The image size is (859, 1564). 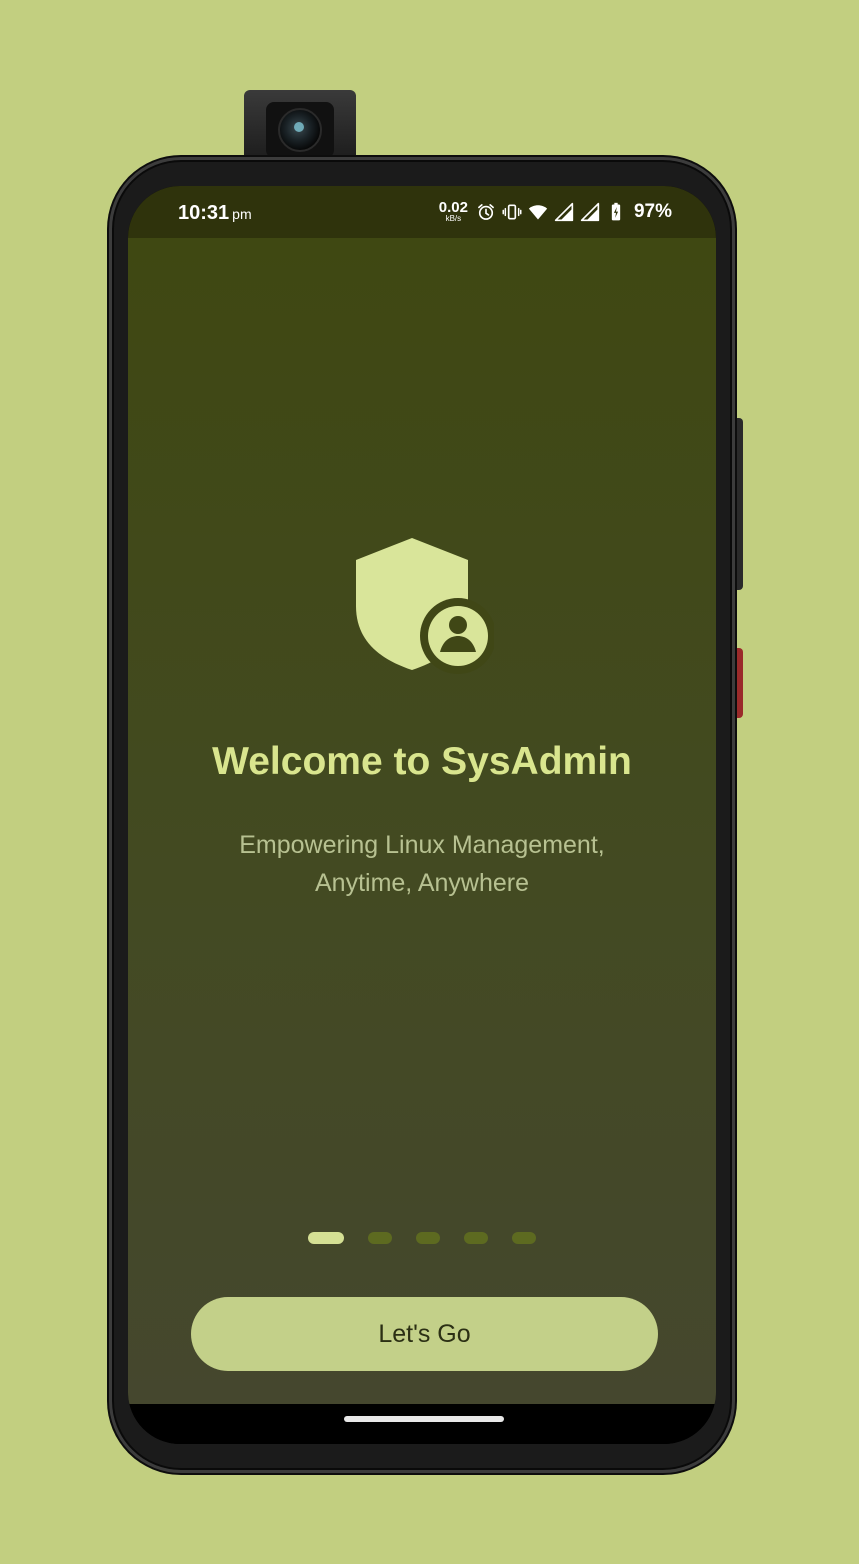 I want to click on network-speed-value: 0.02, so click(x=453, y=207).